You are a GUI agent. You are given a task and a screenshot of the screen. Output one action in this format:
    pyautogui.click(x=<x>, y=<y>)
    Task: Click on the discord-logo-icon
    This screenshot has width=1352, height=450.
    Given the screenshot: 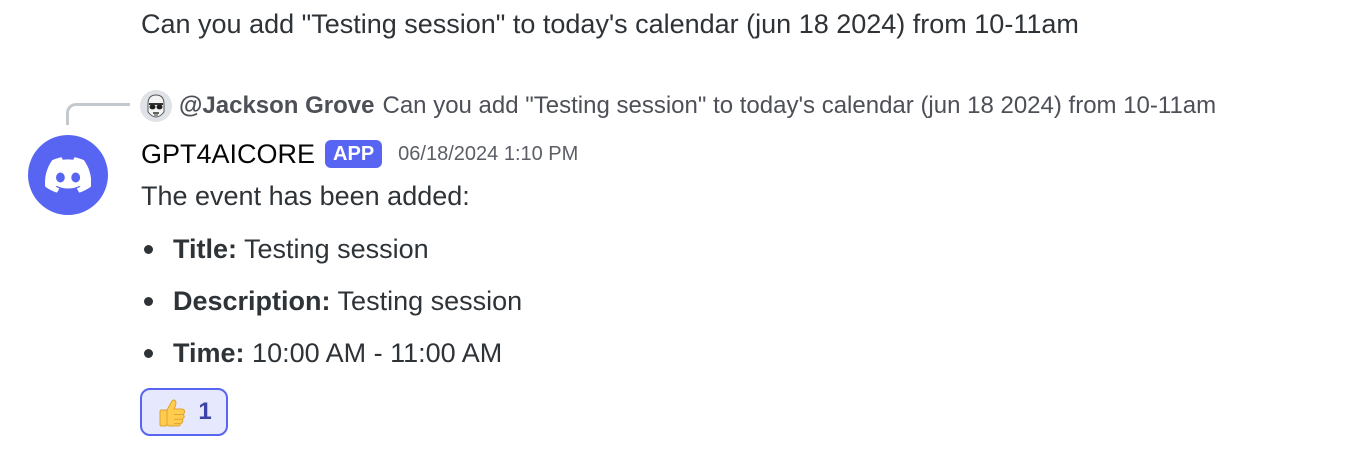 What is the action you would take?
    pyautogui.click(x=68, y=175)
    